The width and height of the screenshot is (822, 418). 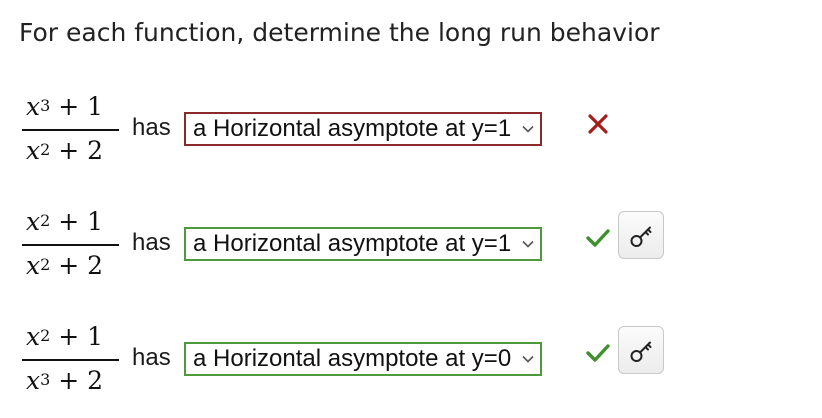 What do you see at coordinates (72, 356) in the screenshot?
I see `rational-function-3: x2 + 1 x3 + 2` at bounding box center [72, 356].